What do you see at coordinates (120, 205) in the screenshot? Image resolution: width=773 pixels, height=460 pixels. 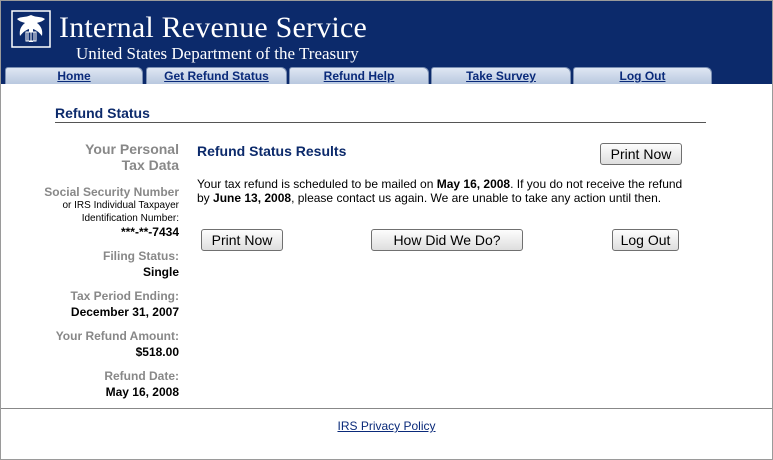 I see `ssn-sublabel-1: or IRS Individual Taxpayer` at bounding box center [120, 205].